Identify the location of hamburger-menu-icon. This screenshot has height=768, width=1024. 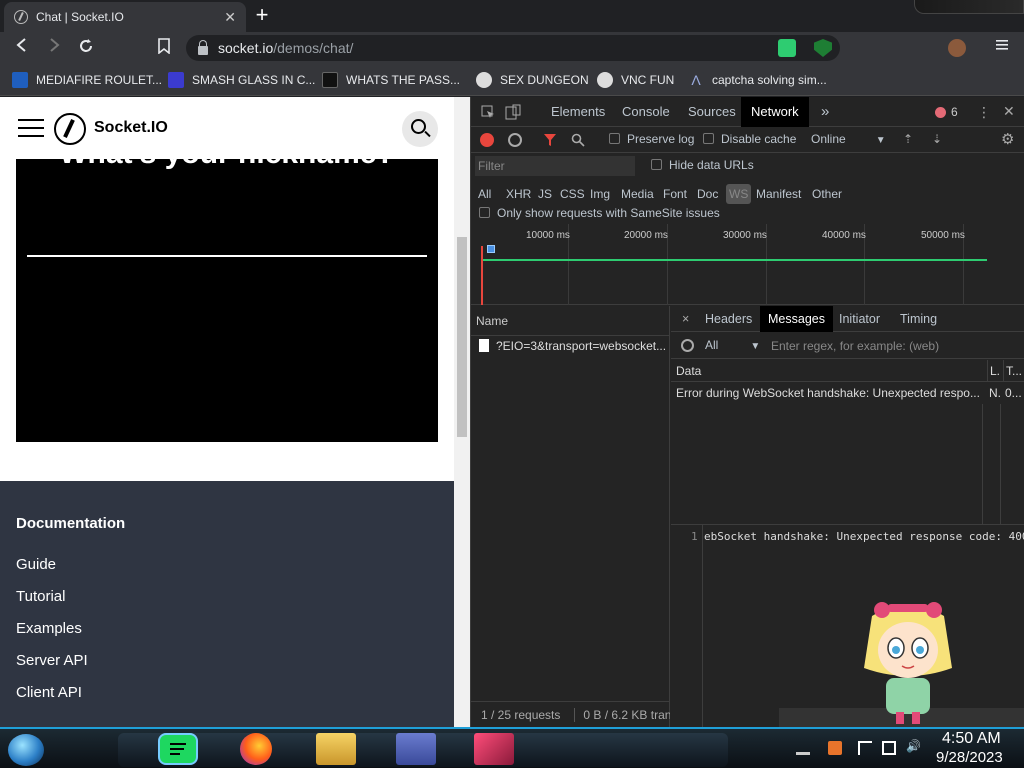
(31, 128).